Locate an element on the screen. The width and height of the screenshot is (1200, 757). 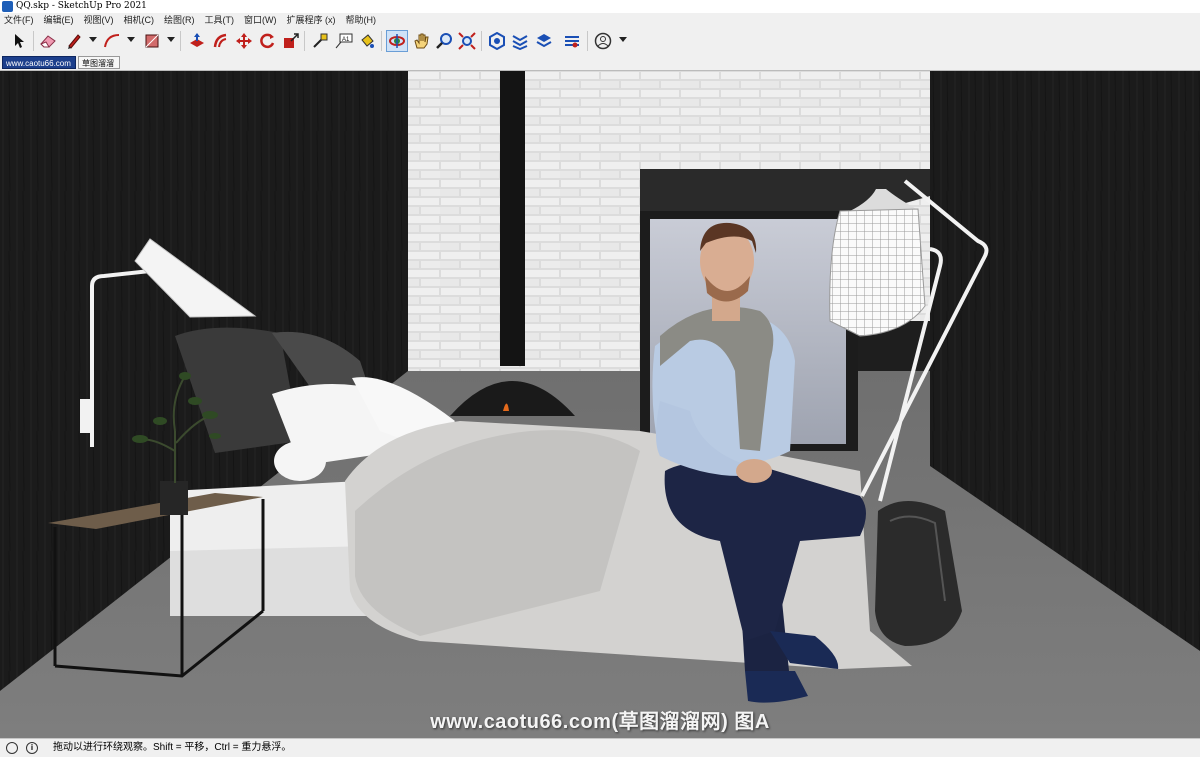
paint-bucket-tool-icon is located at coordinates (367, 41).